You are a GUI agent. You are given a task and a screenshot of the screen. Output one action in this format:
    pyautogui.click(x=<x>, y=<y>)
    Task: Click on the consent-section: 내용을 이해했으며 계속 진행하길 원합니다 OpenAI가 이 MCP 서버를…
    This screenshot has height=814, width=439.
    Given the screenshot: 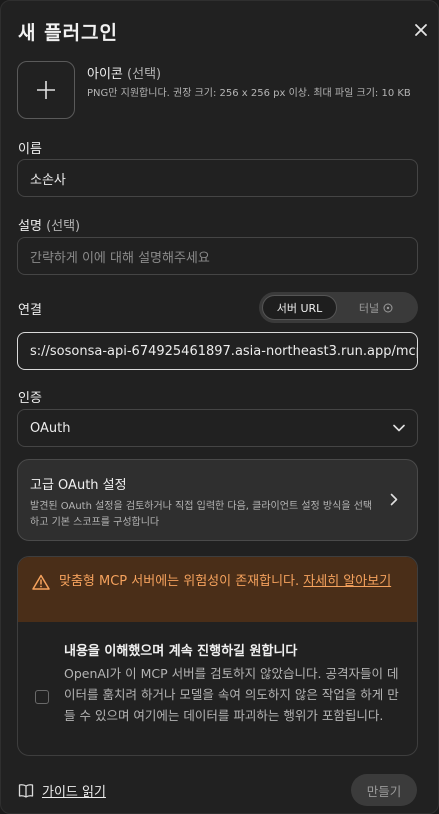 What is the action you would take?
    pyautogui.click(x=217, y=688)
    